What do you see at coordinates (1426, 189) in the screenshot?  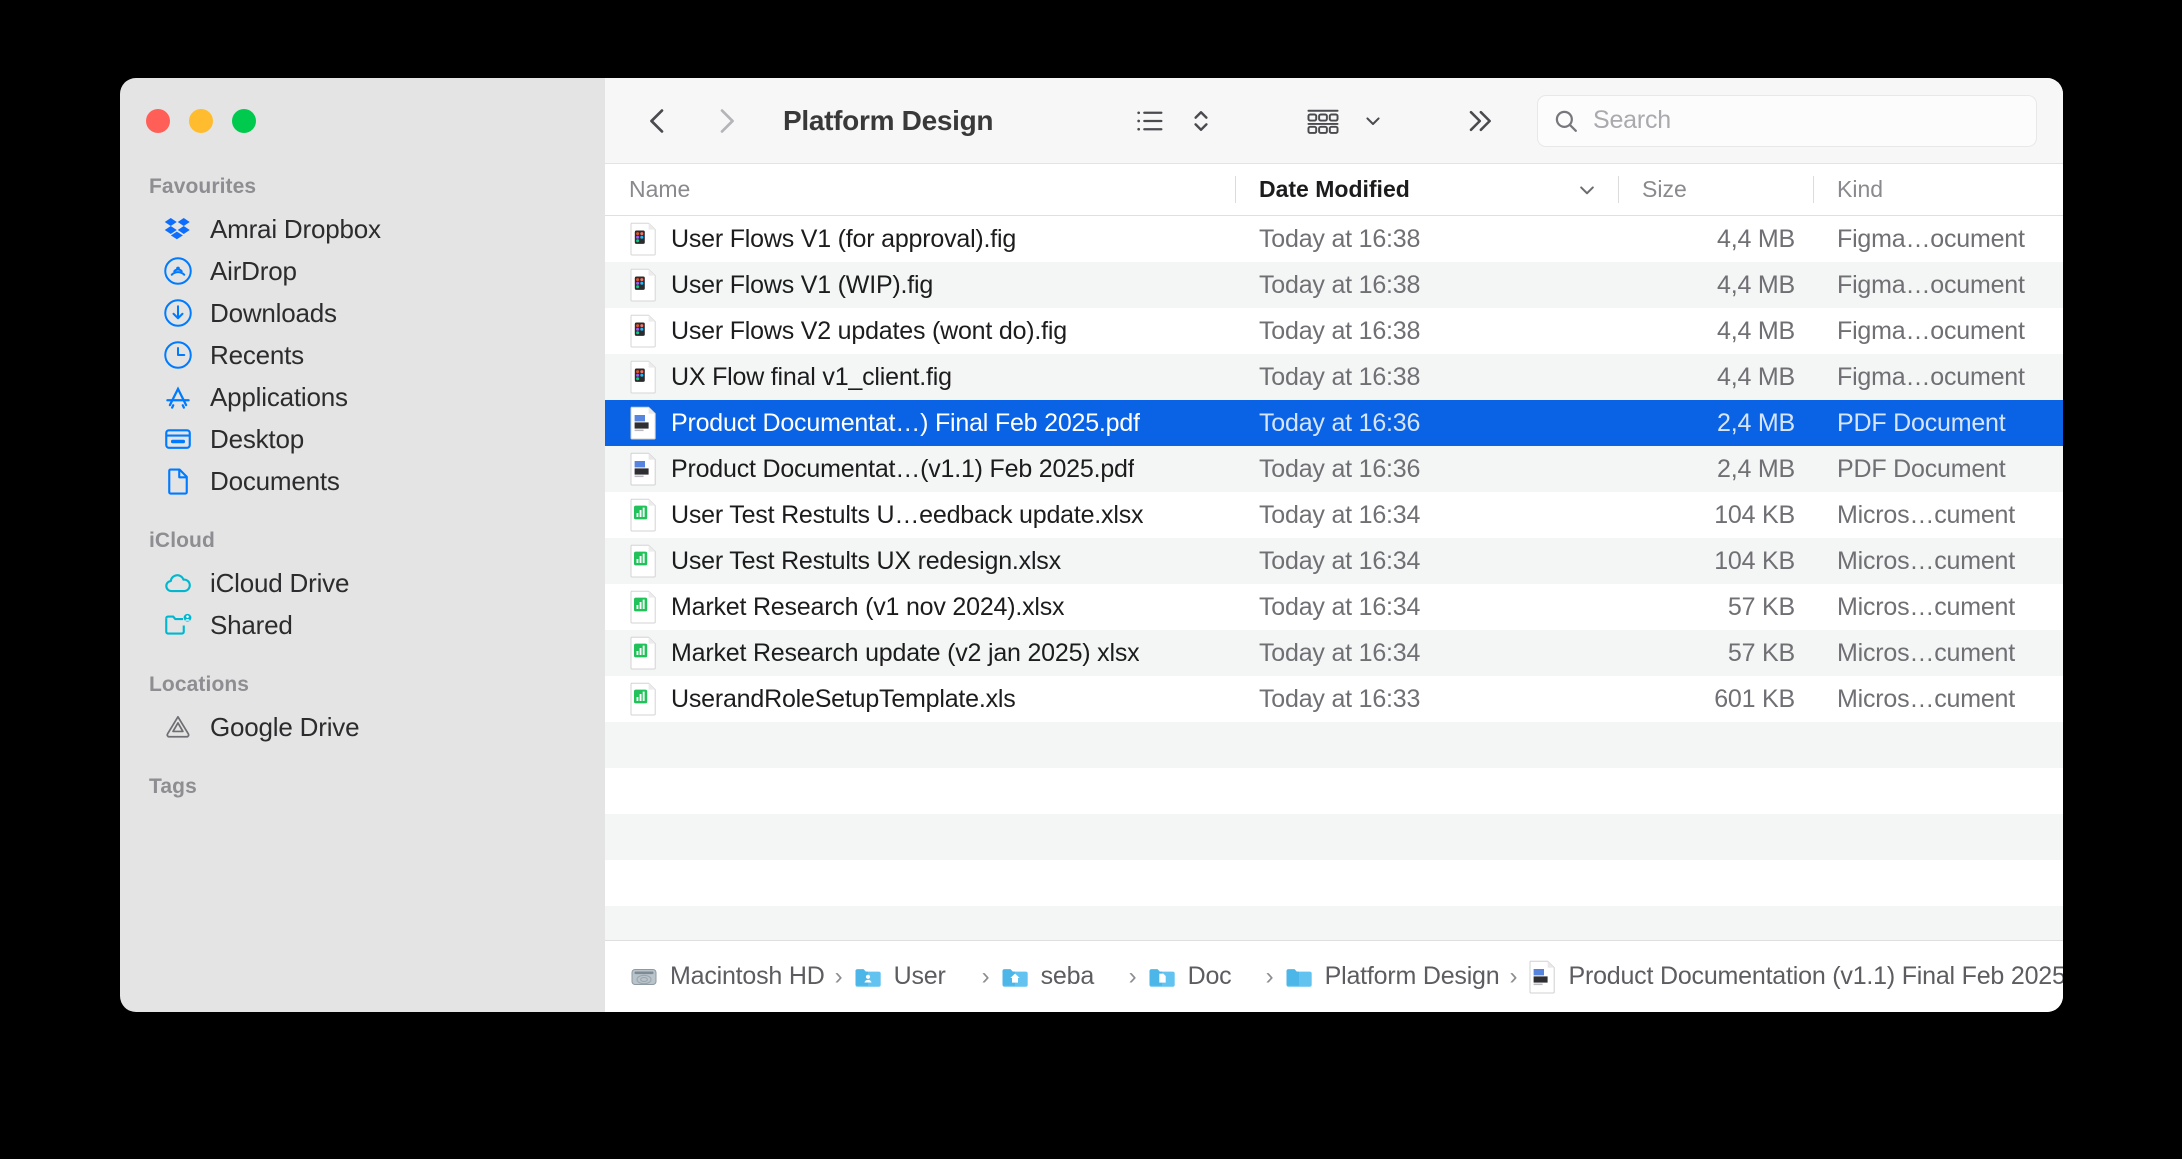 I see `column-header-date-modified: Date Modified` at bounding box center [1426, 189].